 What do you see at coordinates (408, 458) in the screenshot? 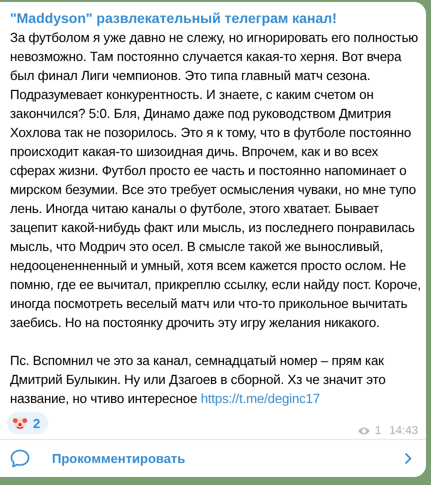
I see `chevron-right-icon` at bounding box center [408, 458].